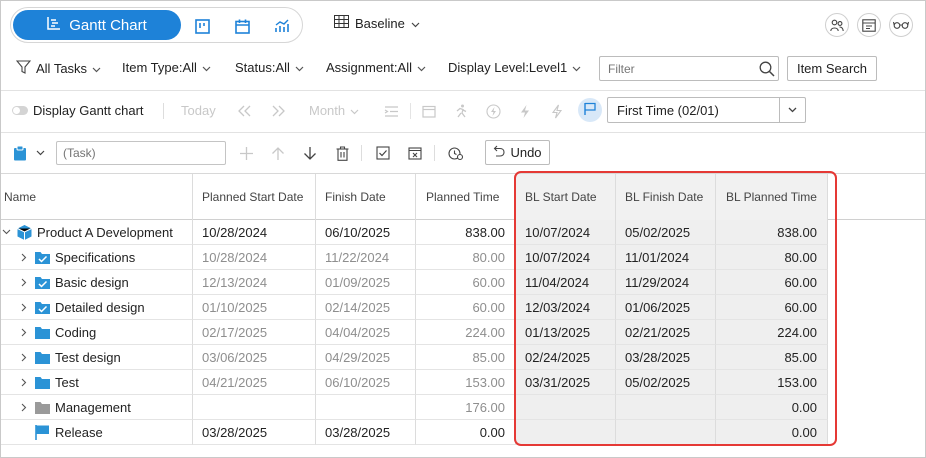  I want to click on finish-cell: 11/22/2024, so click(366, 257).